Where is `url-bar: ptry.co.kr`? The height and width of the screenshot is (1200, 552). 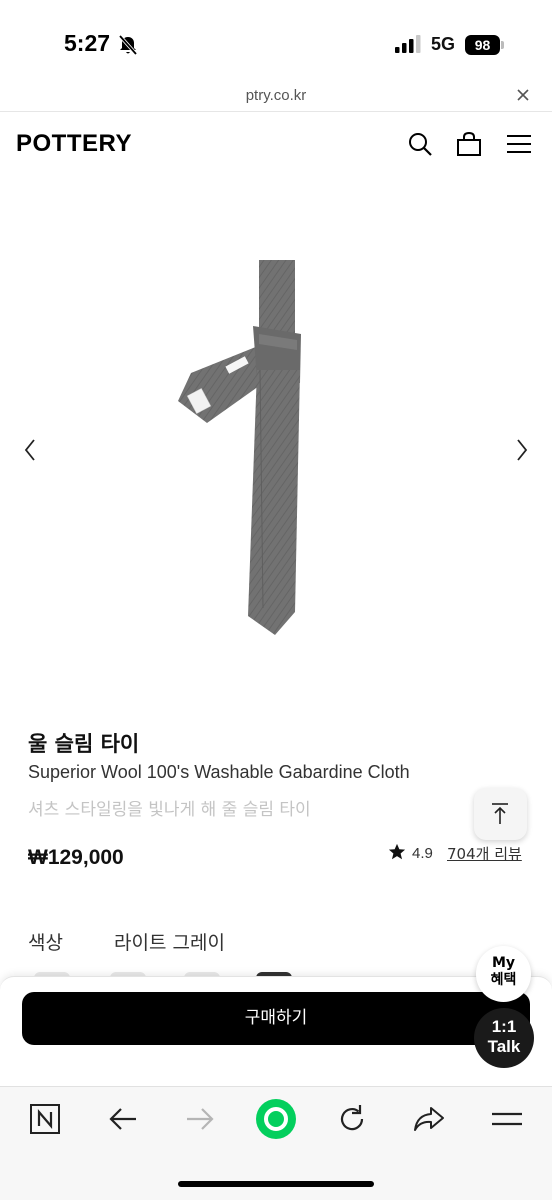
url-bar: ptry.co.kr is located at coordinates (276, 98).